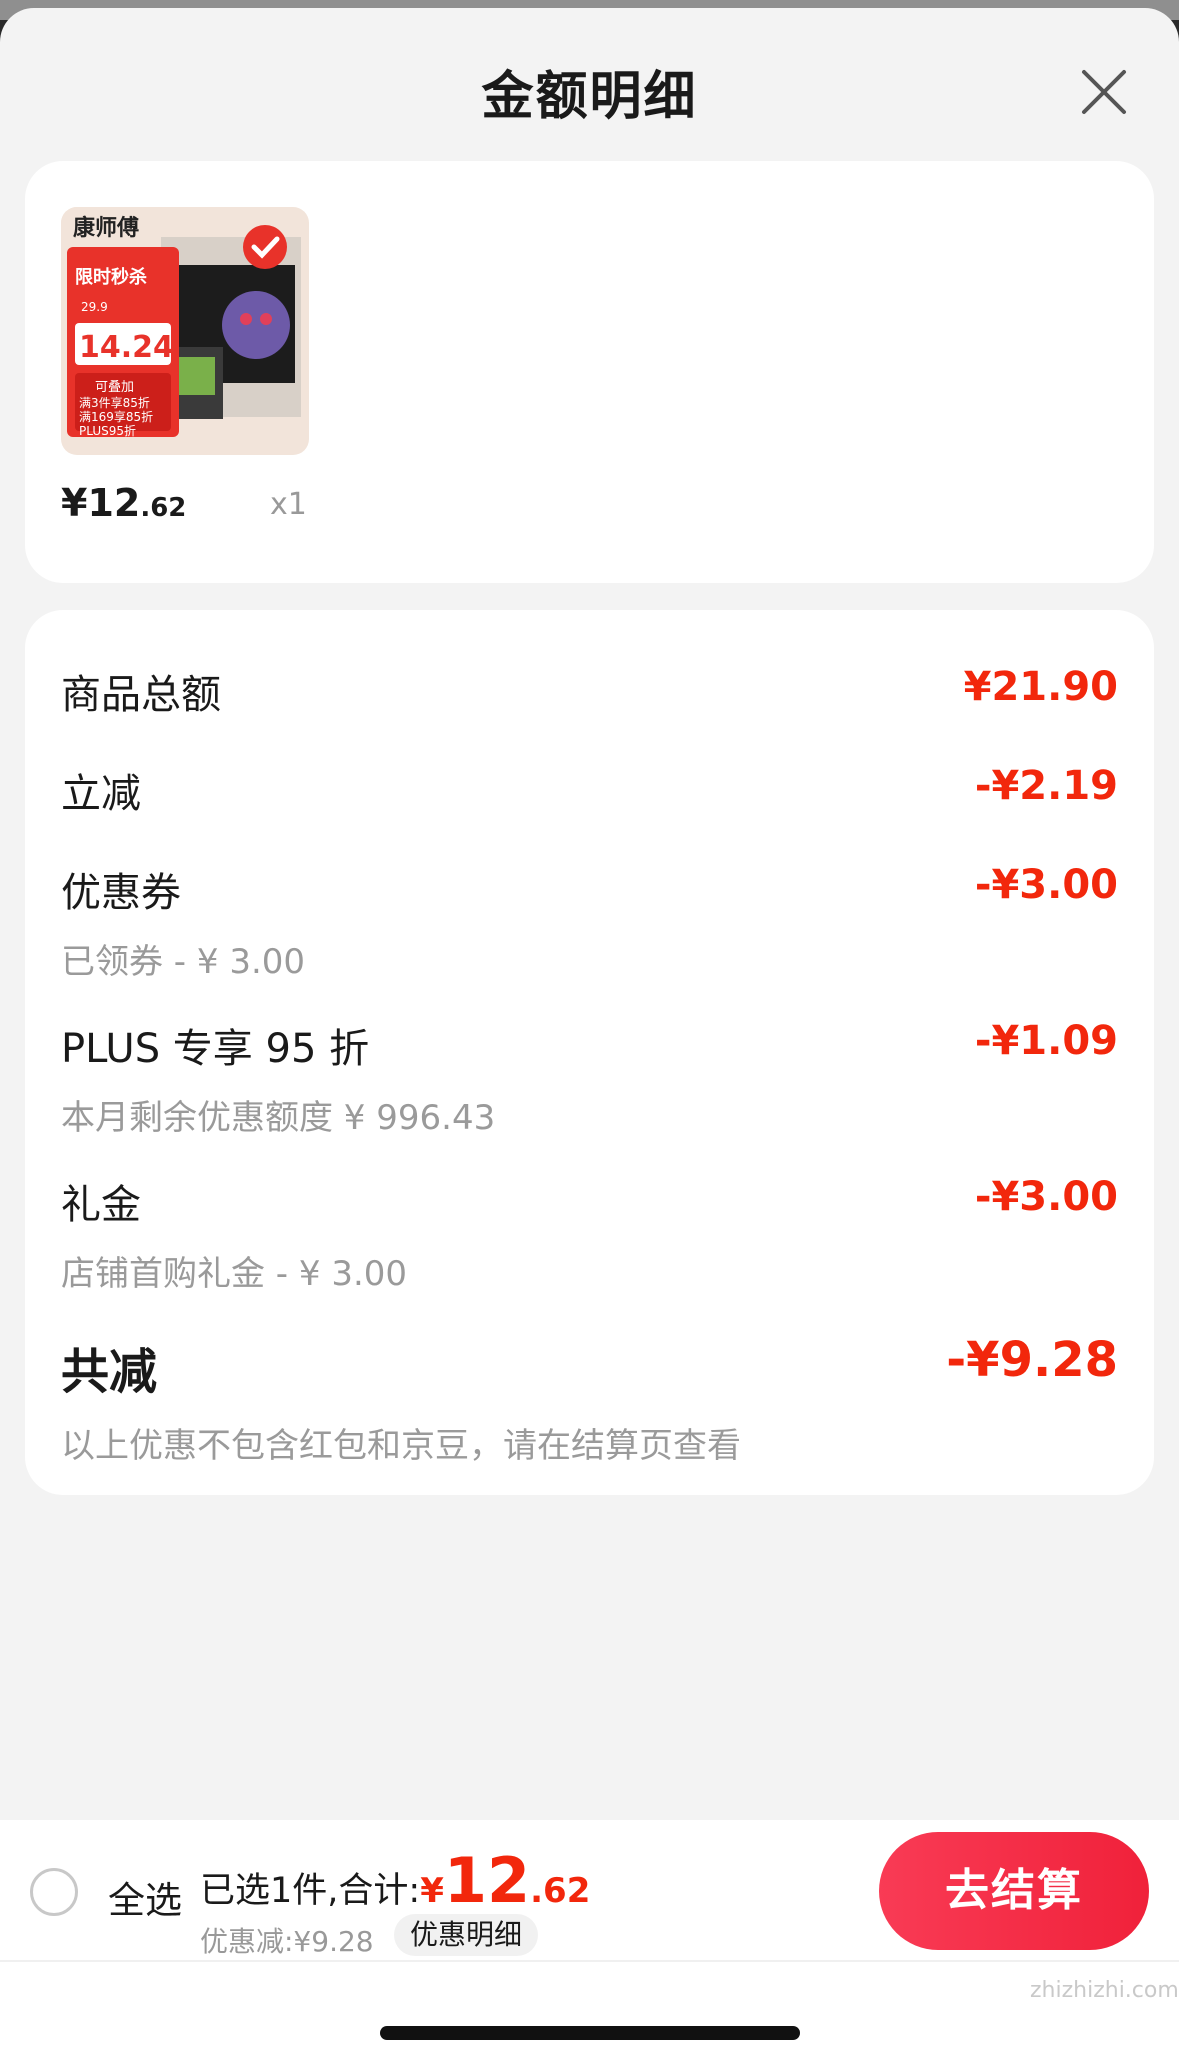 This screenshot has width=1179, height=2057. Describe the element at coordinates (101, 794) in the screenshot. I see `row-label: 立减` at that location.